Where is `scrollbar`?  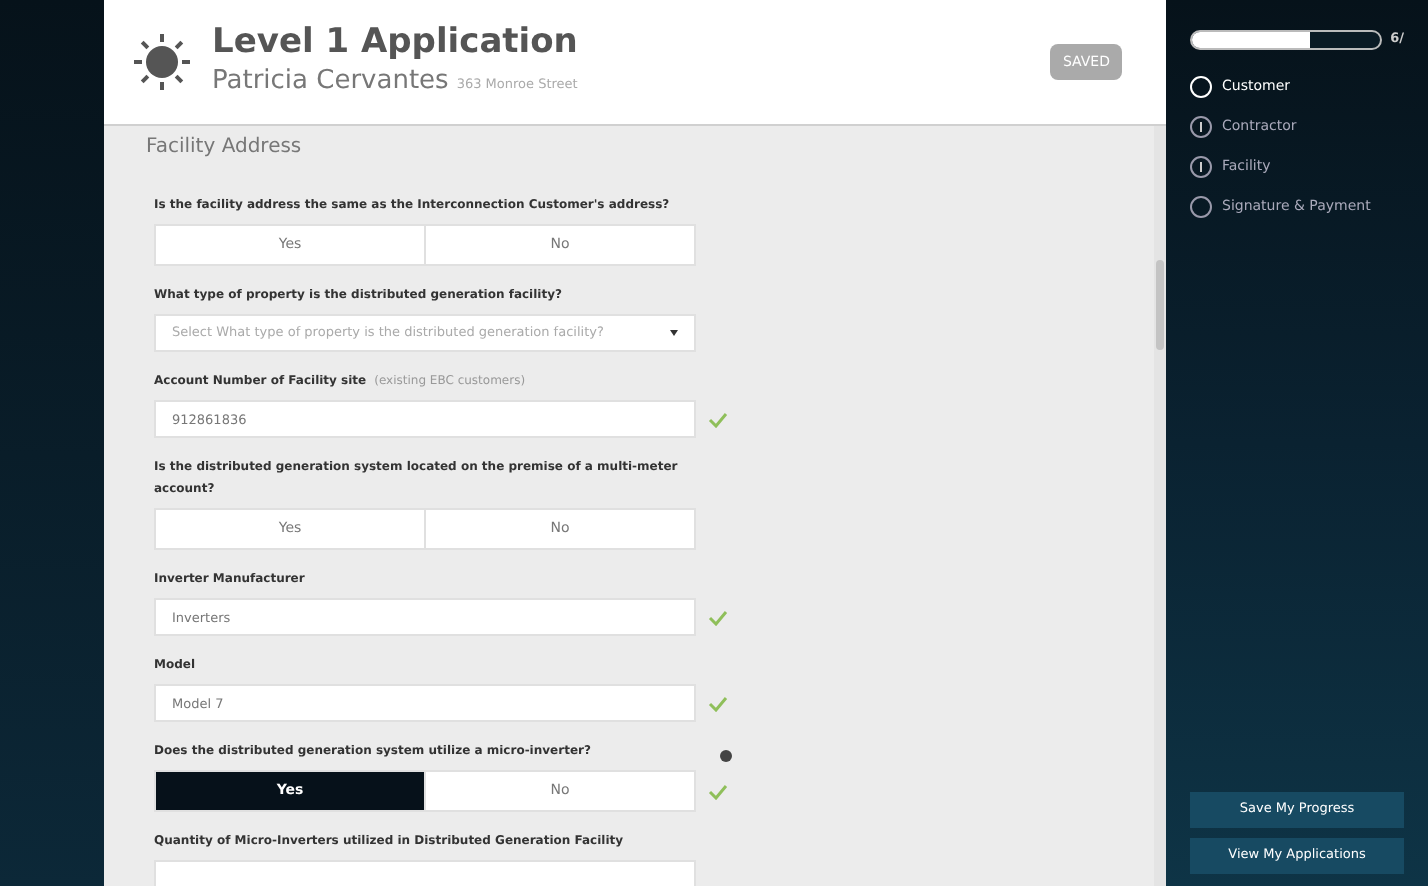
scrollbar is located at coordinates (1160, 506).